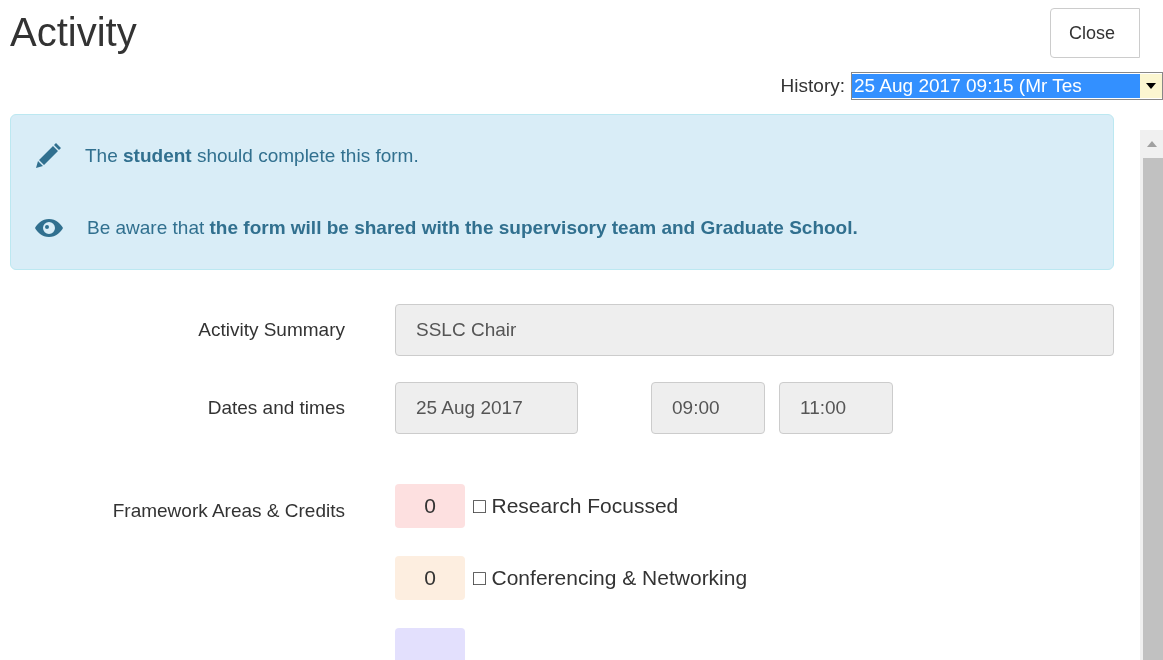 The width and height of the screenshot is (1163, 660). Describe the element at coordinates (48, 156) in the screenshot. I see `pencil-icon` at that location.